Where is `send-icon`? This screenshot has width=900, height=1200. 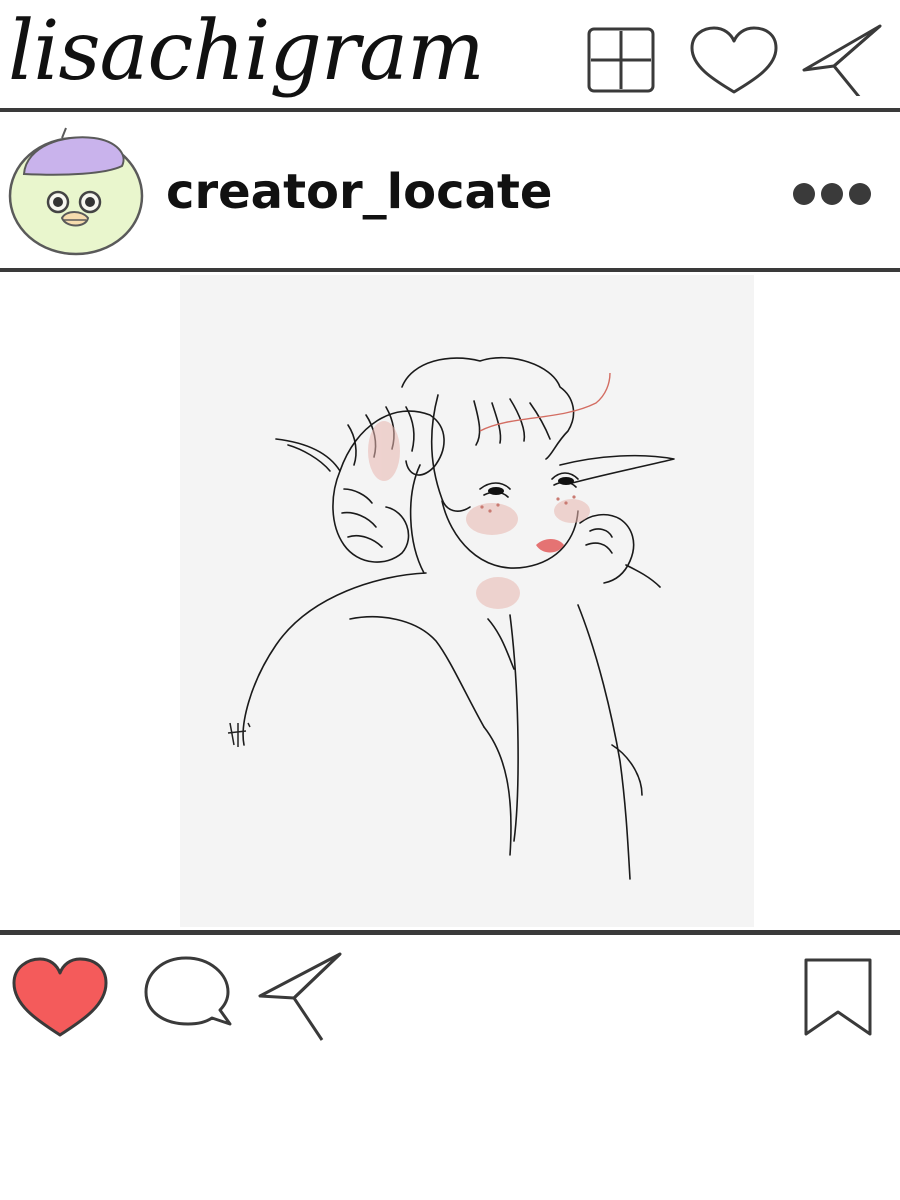
send-icon is located at coordinates (842, 60).